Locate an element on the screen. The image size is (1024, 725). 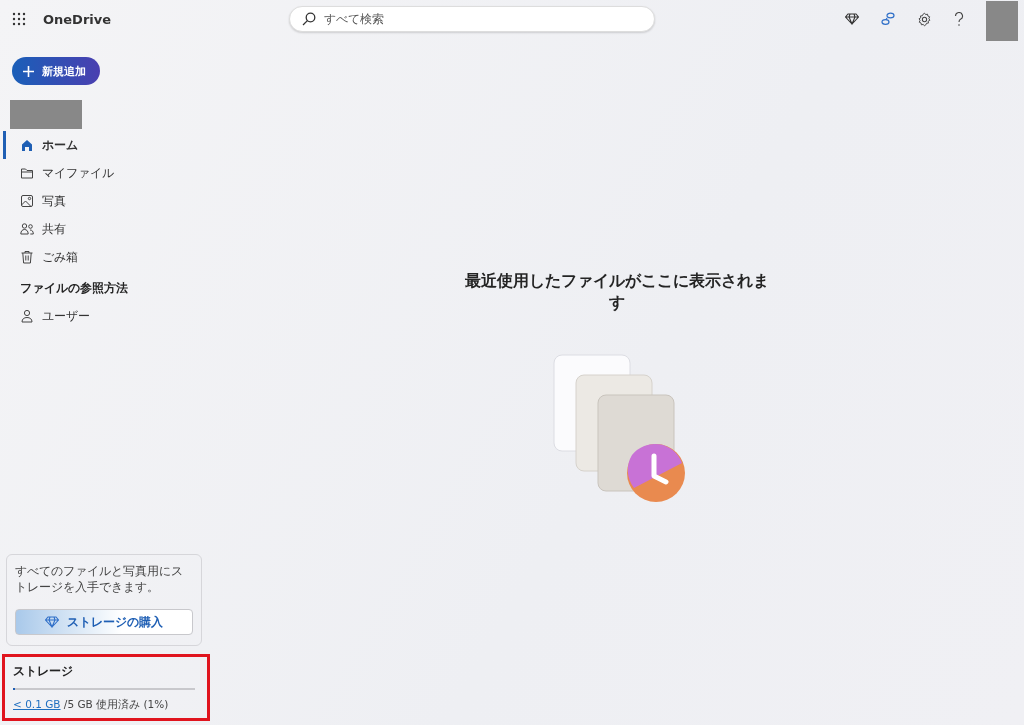
empty-state-message: 最近使用したファイルがここに表示されます is located at coordinates (617, 292).